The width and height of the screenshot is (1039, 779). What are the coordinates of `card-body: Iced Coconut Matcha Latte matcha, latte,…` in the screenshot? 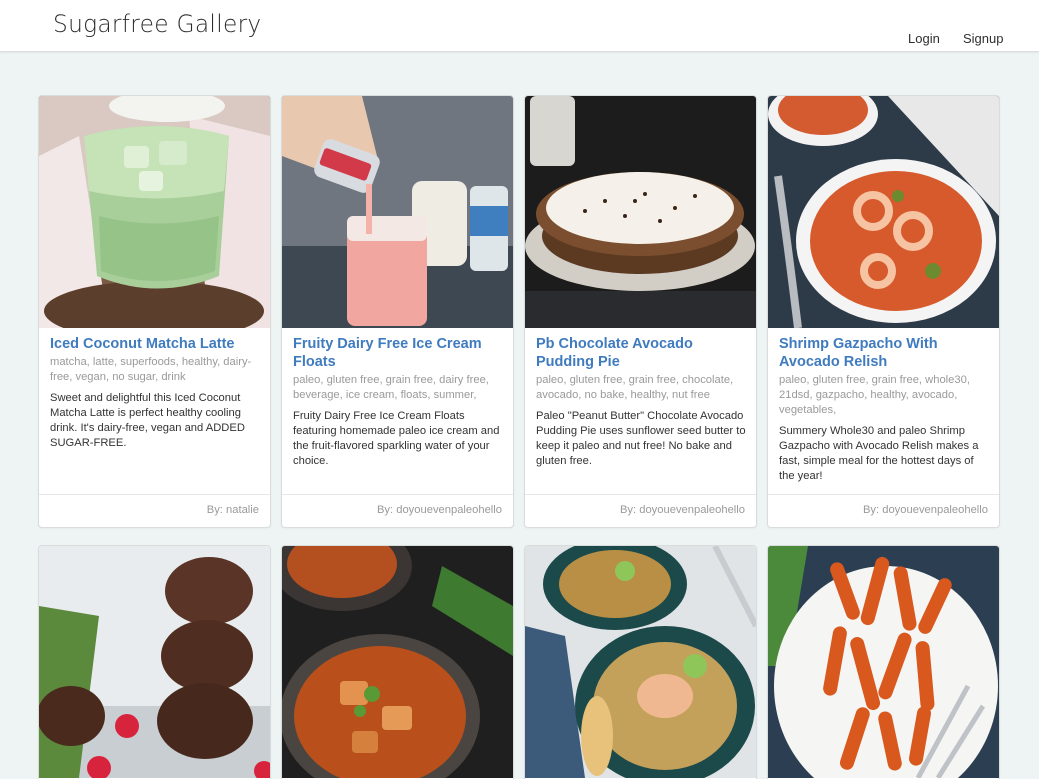 It's located at (156, 393).